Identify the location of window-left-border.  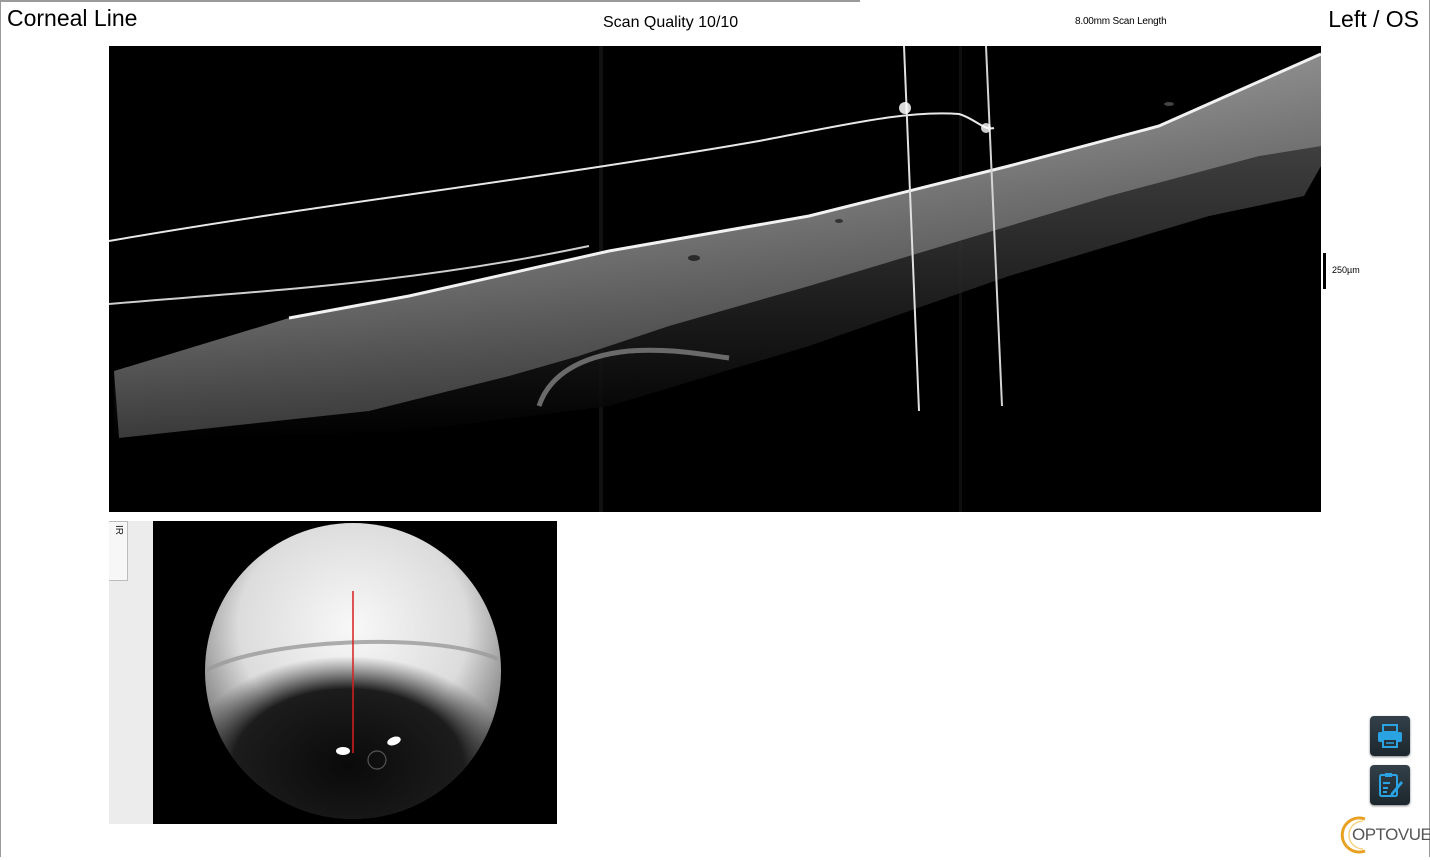
(0, 428).